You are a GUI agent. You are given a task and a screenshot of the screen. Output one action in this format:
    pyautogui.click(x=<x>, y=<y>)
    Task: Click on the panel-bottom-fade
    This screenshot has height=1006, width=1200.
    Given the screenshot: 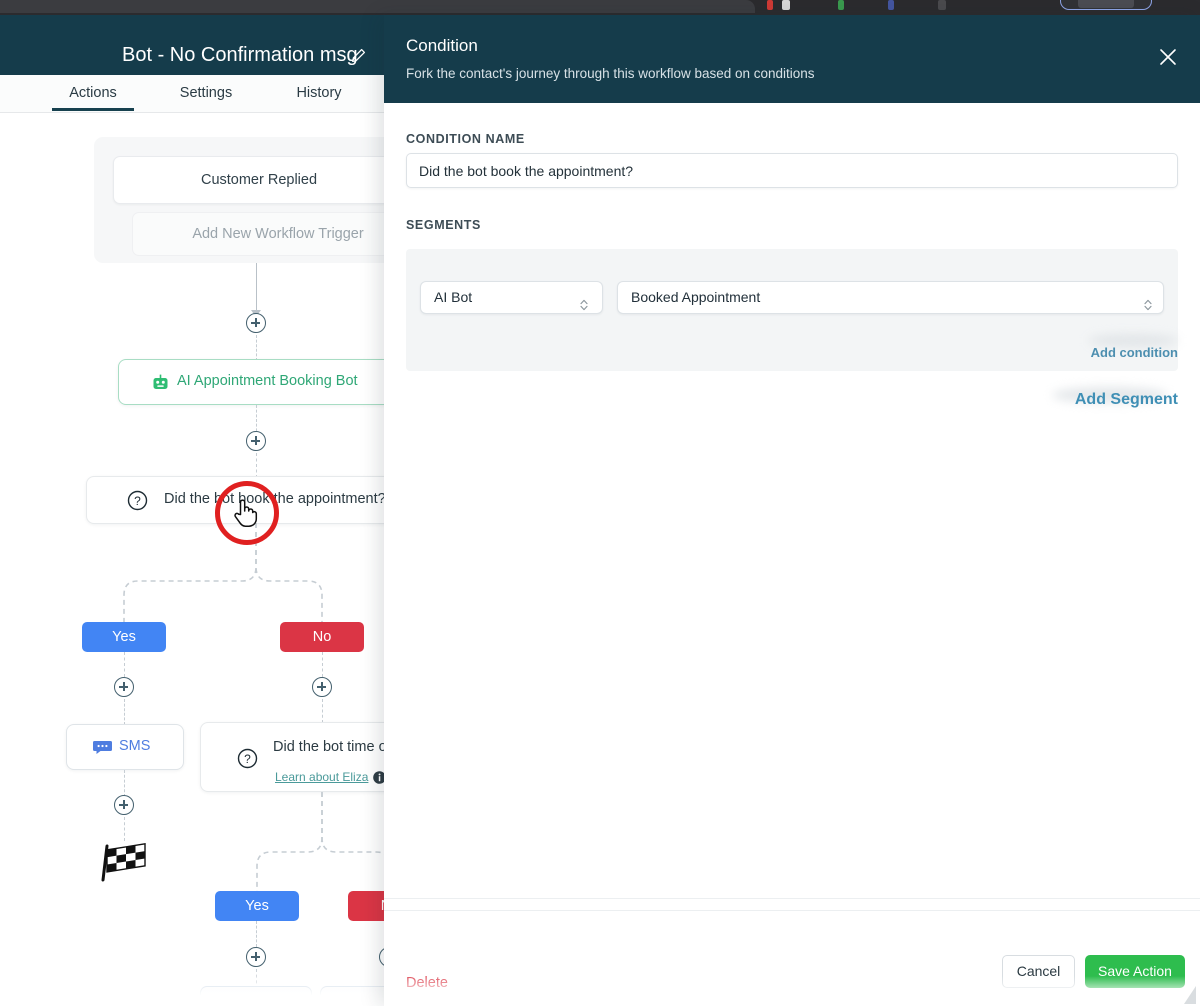 What is the action you would take?
    pyautogui.click(x=792, y=991)
    